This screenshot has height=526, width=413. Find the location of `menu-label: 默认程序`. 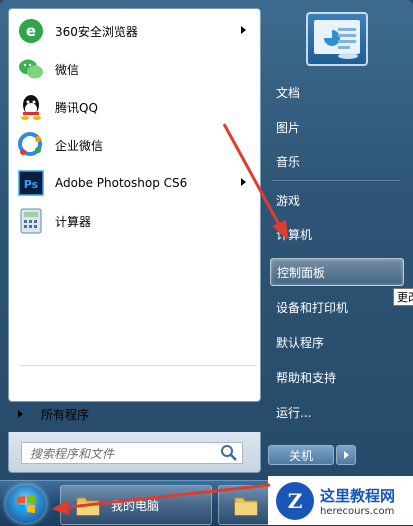

menu-label: 默认程序 is located at coordinates (300, 342).